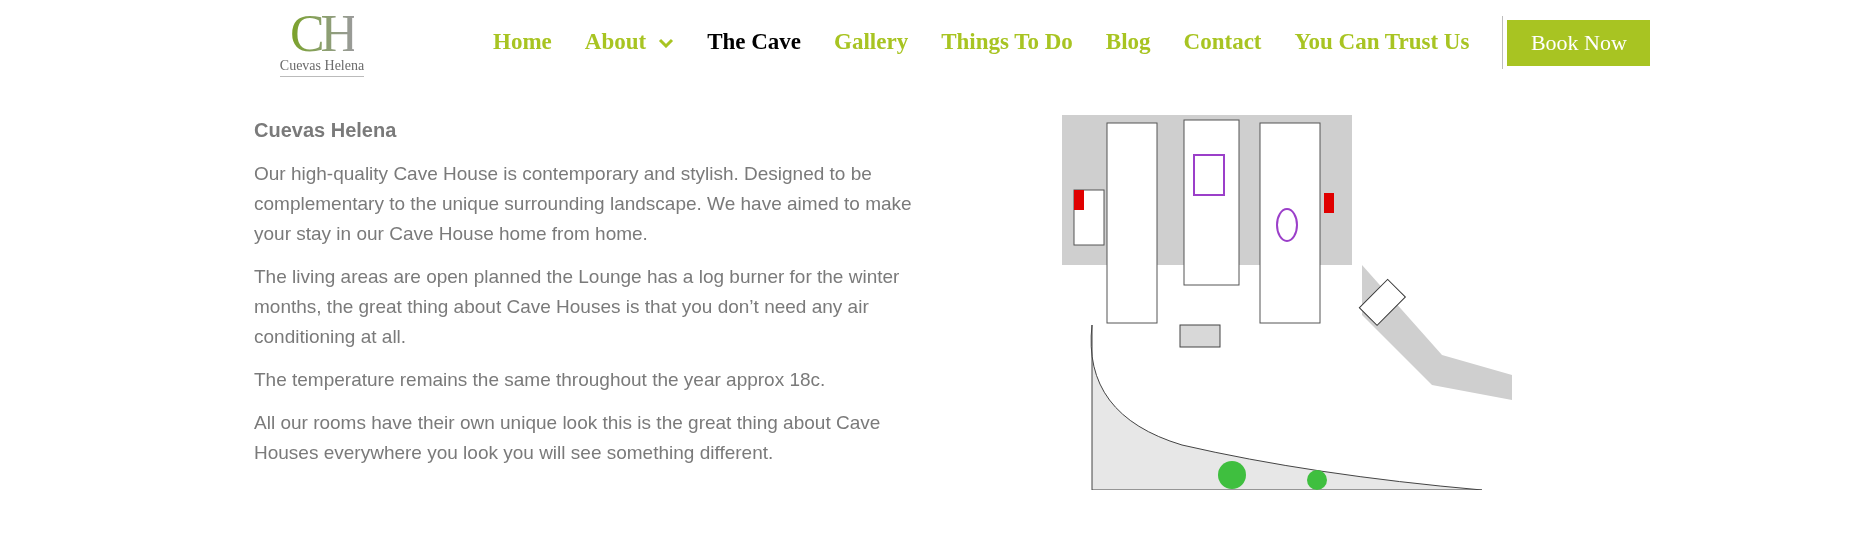 The image size is (1876, 550). Describe the element at coordinates (326, 130) in the screenshot. I see `content-heading: Cuevas Helena` at that location.